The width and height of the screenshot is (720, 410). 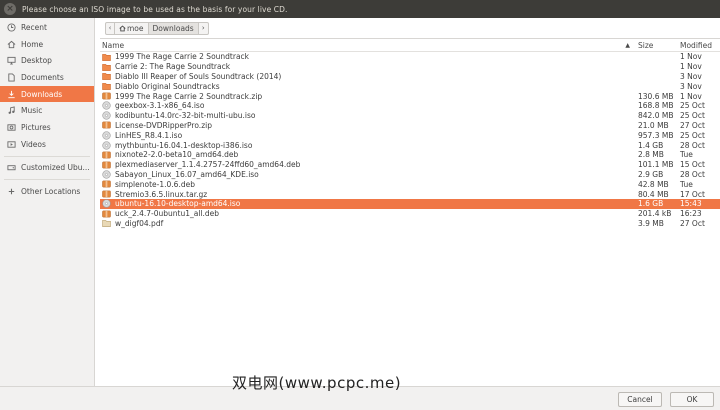 What do you see at coordinates (173, 28) in the screenshot?
I see `path-downloads-button: Downloads` at bounding box center [173, 28].